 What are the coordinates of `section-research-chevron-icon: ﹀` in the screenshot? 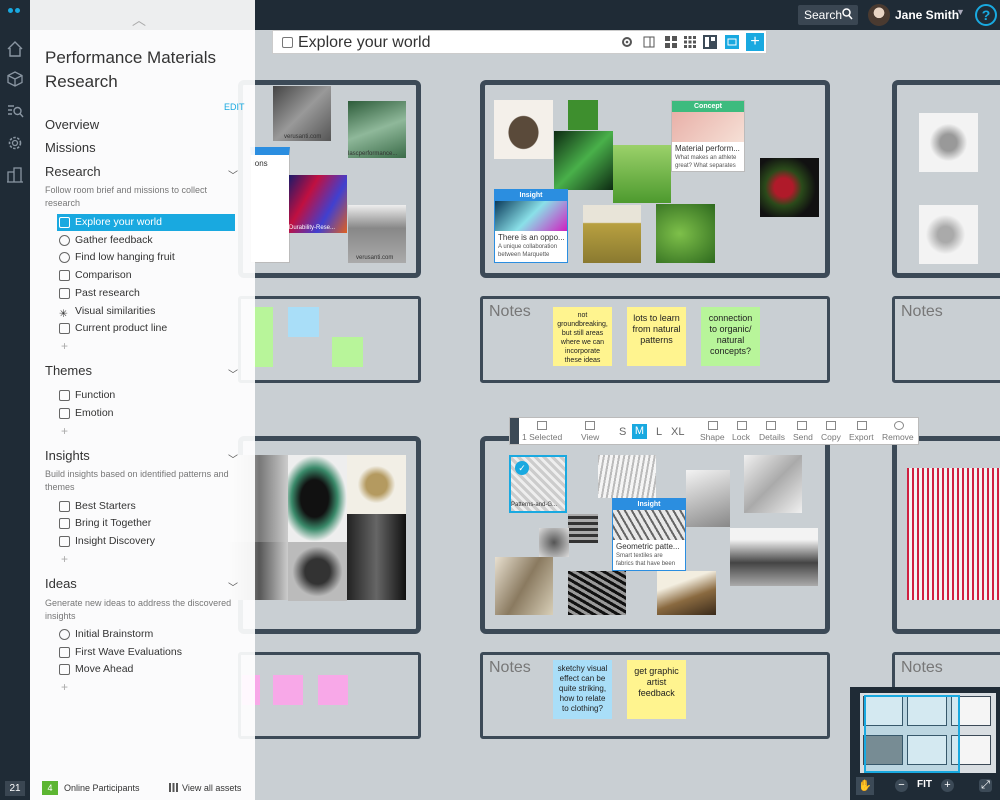 It's located at (233, 174).